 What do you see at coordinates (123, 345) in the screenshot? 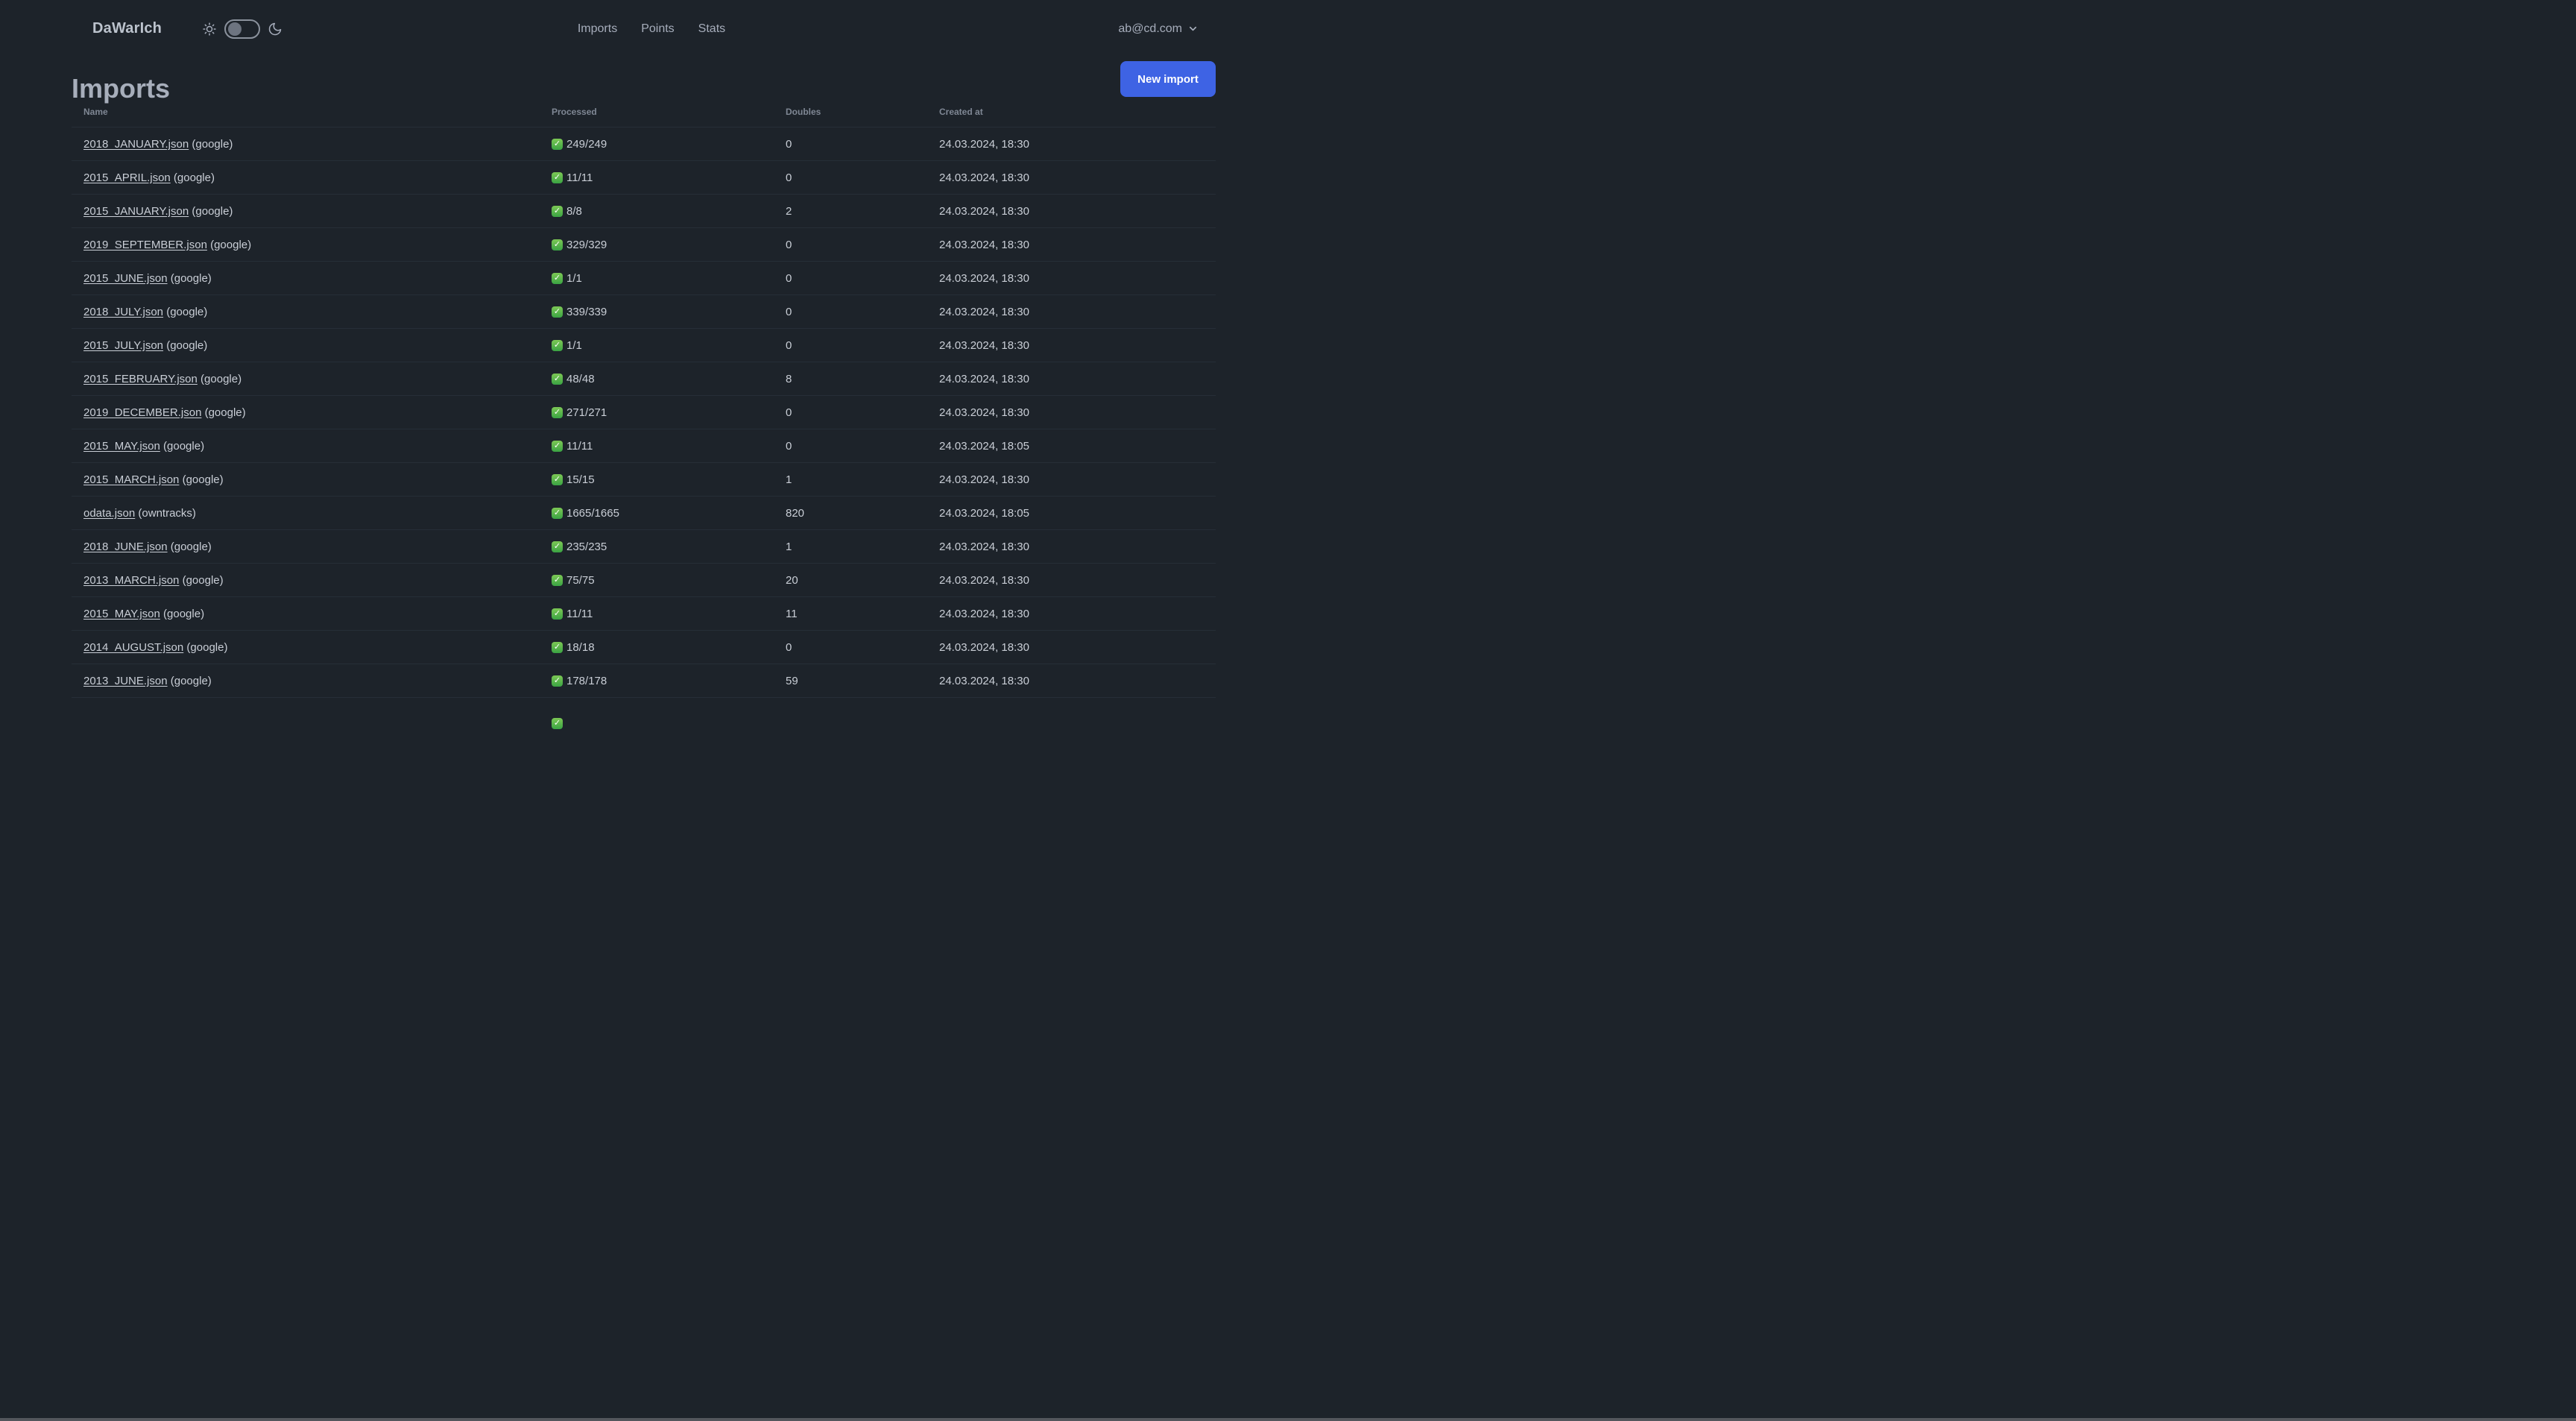
I see `import-file-link: 2015_JULY.json` at bounding box center [123, 345].